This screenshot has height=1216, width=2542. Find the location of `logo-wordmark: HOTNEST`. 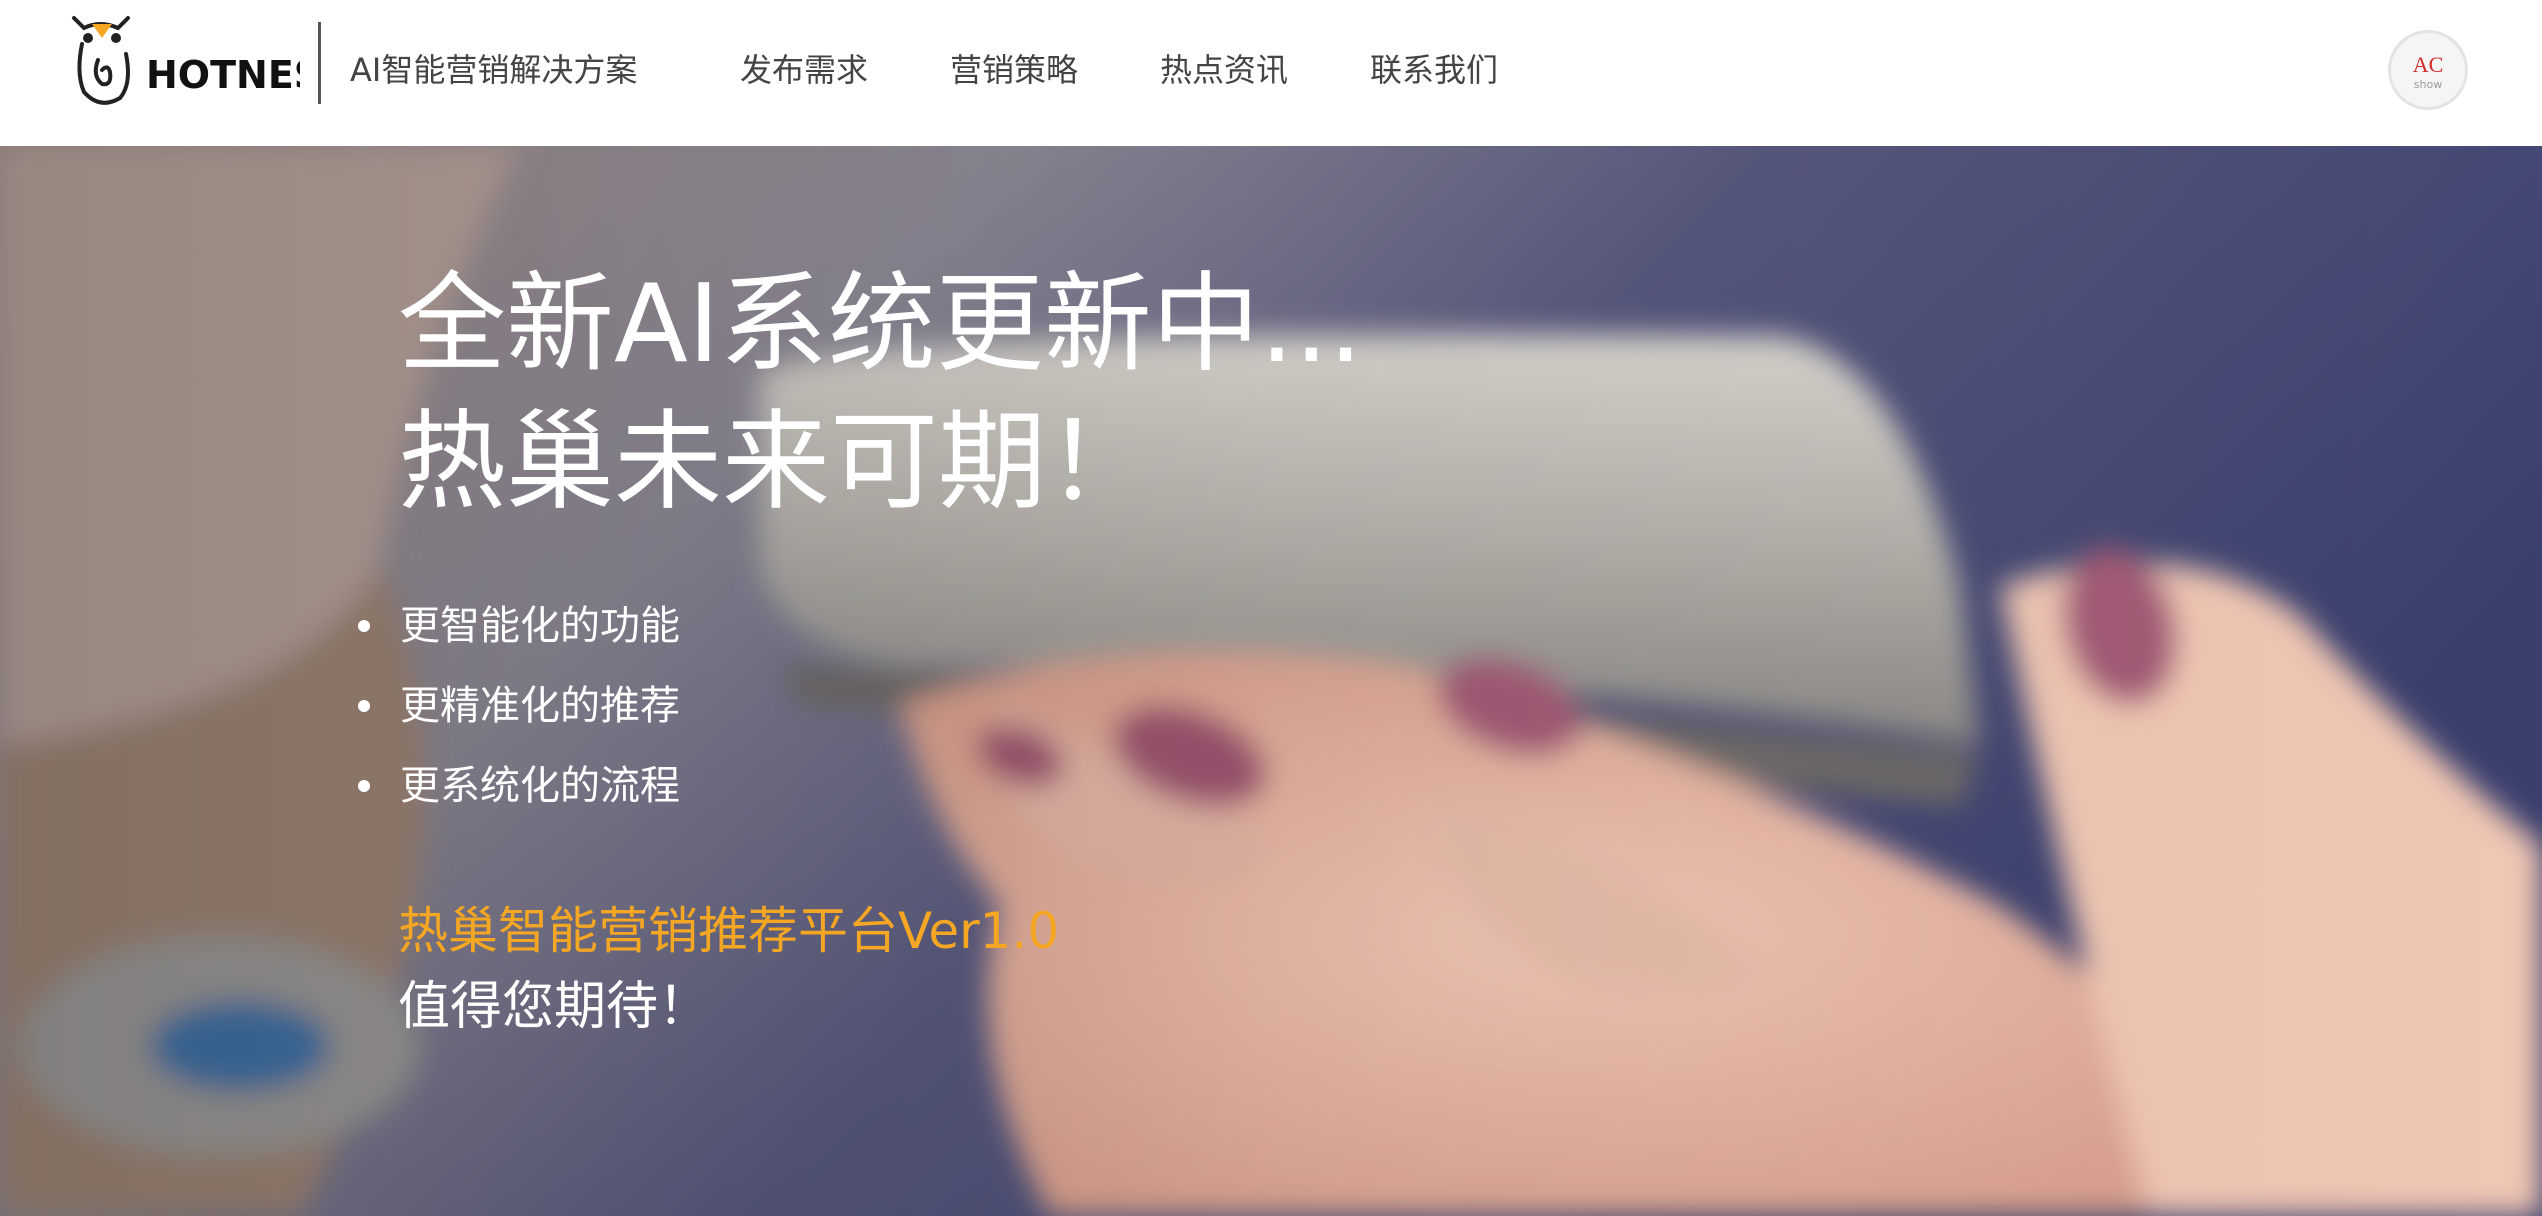

logo-wordmark: HOTNEST is located at coordinates (223, 75).